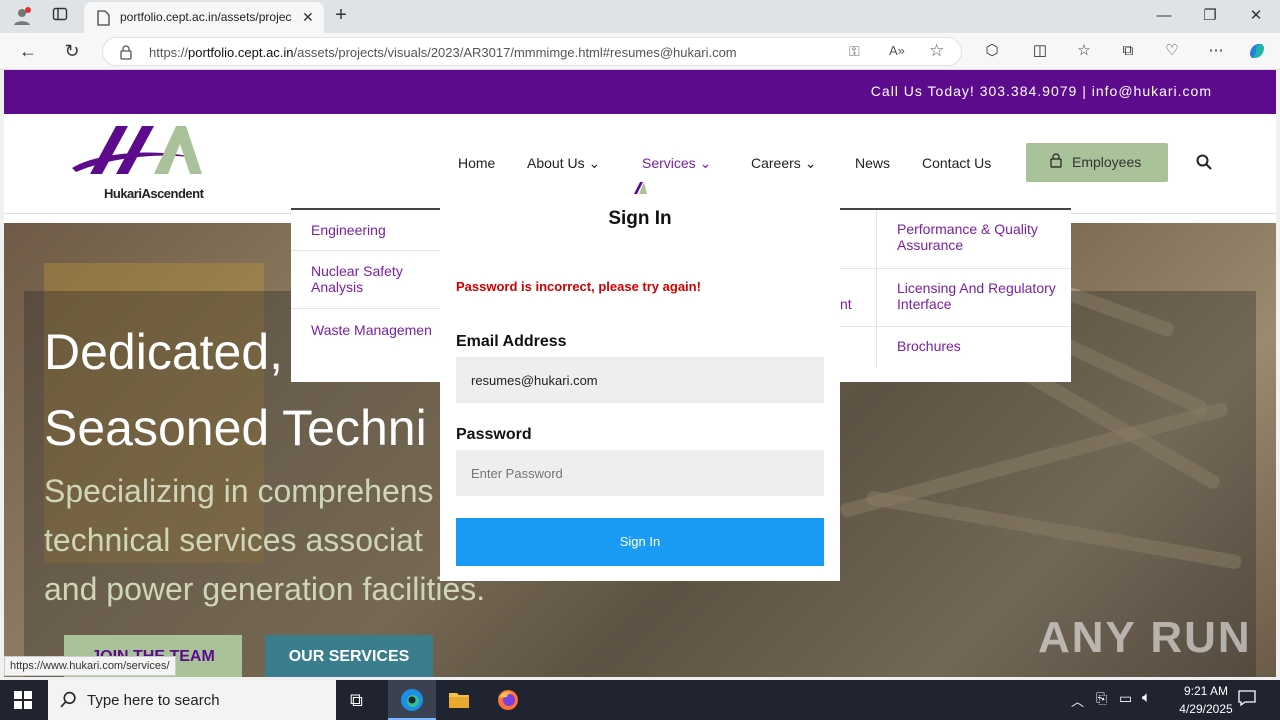 The height and width of the screenshot is (720, 1280). I want to click on close-tab-icon: ✕, so click(308, 17).